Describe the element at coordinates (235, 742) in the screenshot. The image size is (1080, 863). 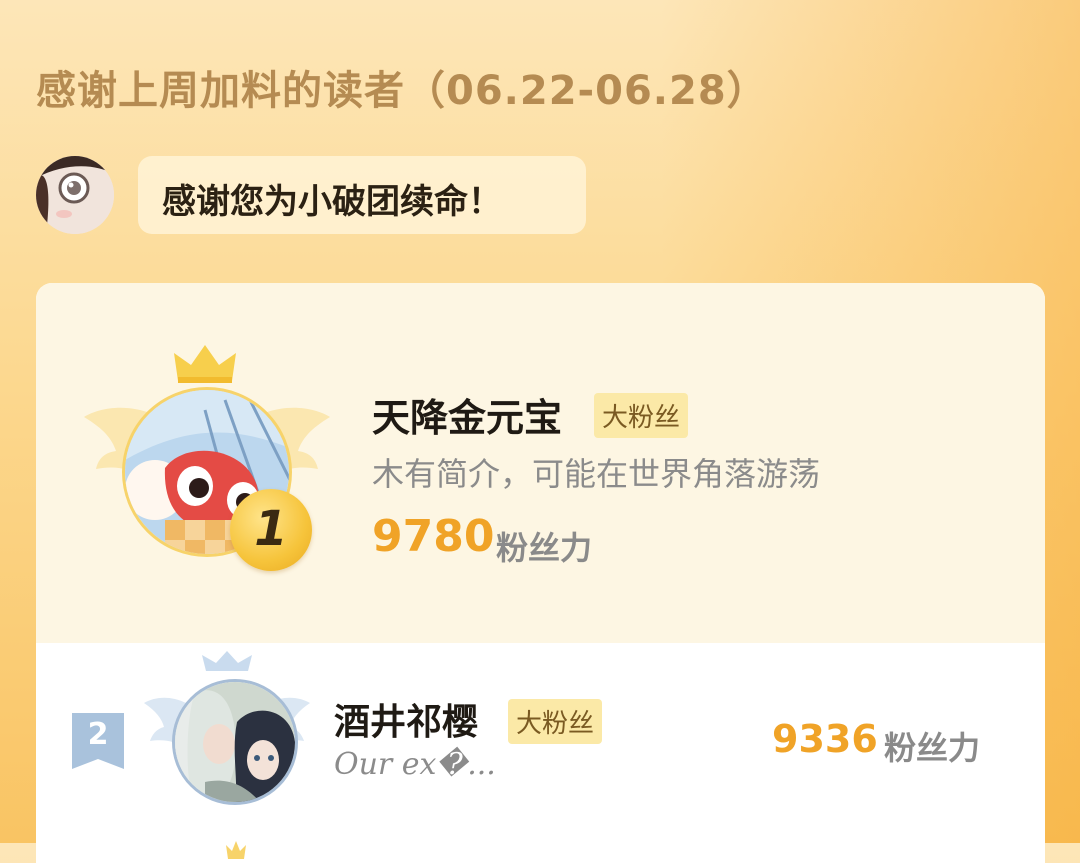
I see `rank-2-avatar` at that location.